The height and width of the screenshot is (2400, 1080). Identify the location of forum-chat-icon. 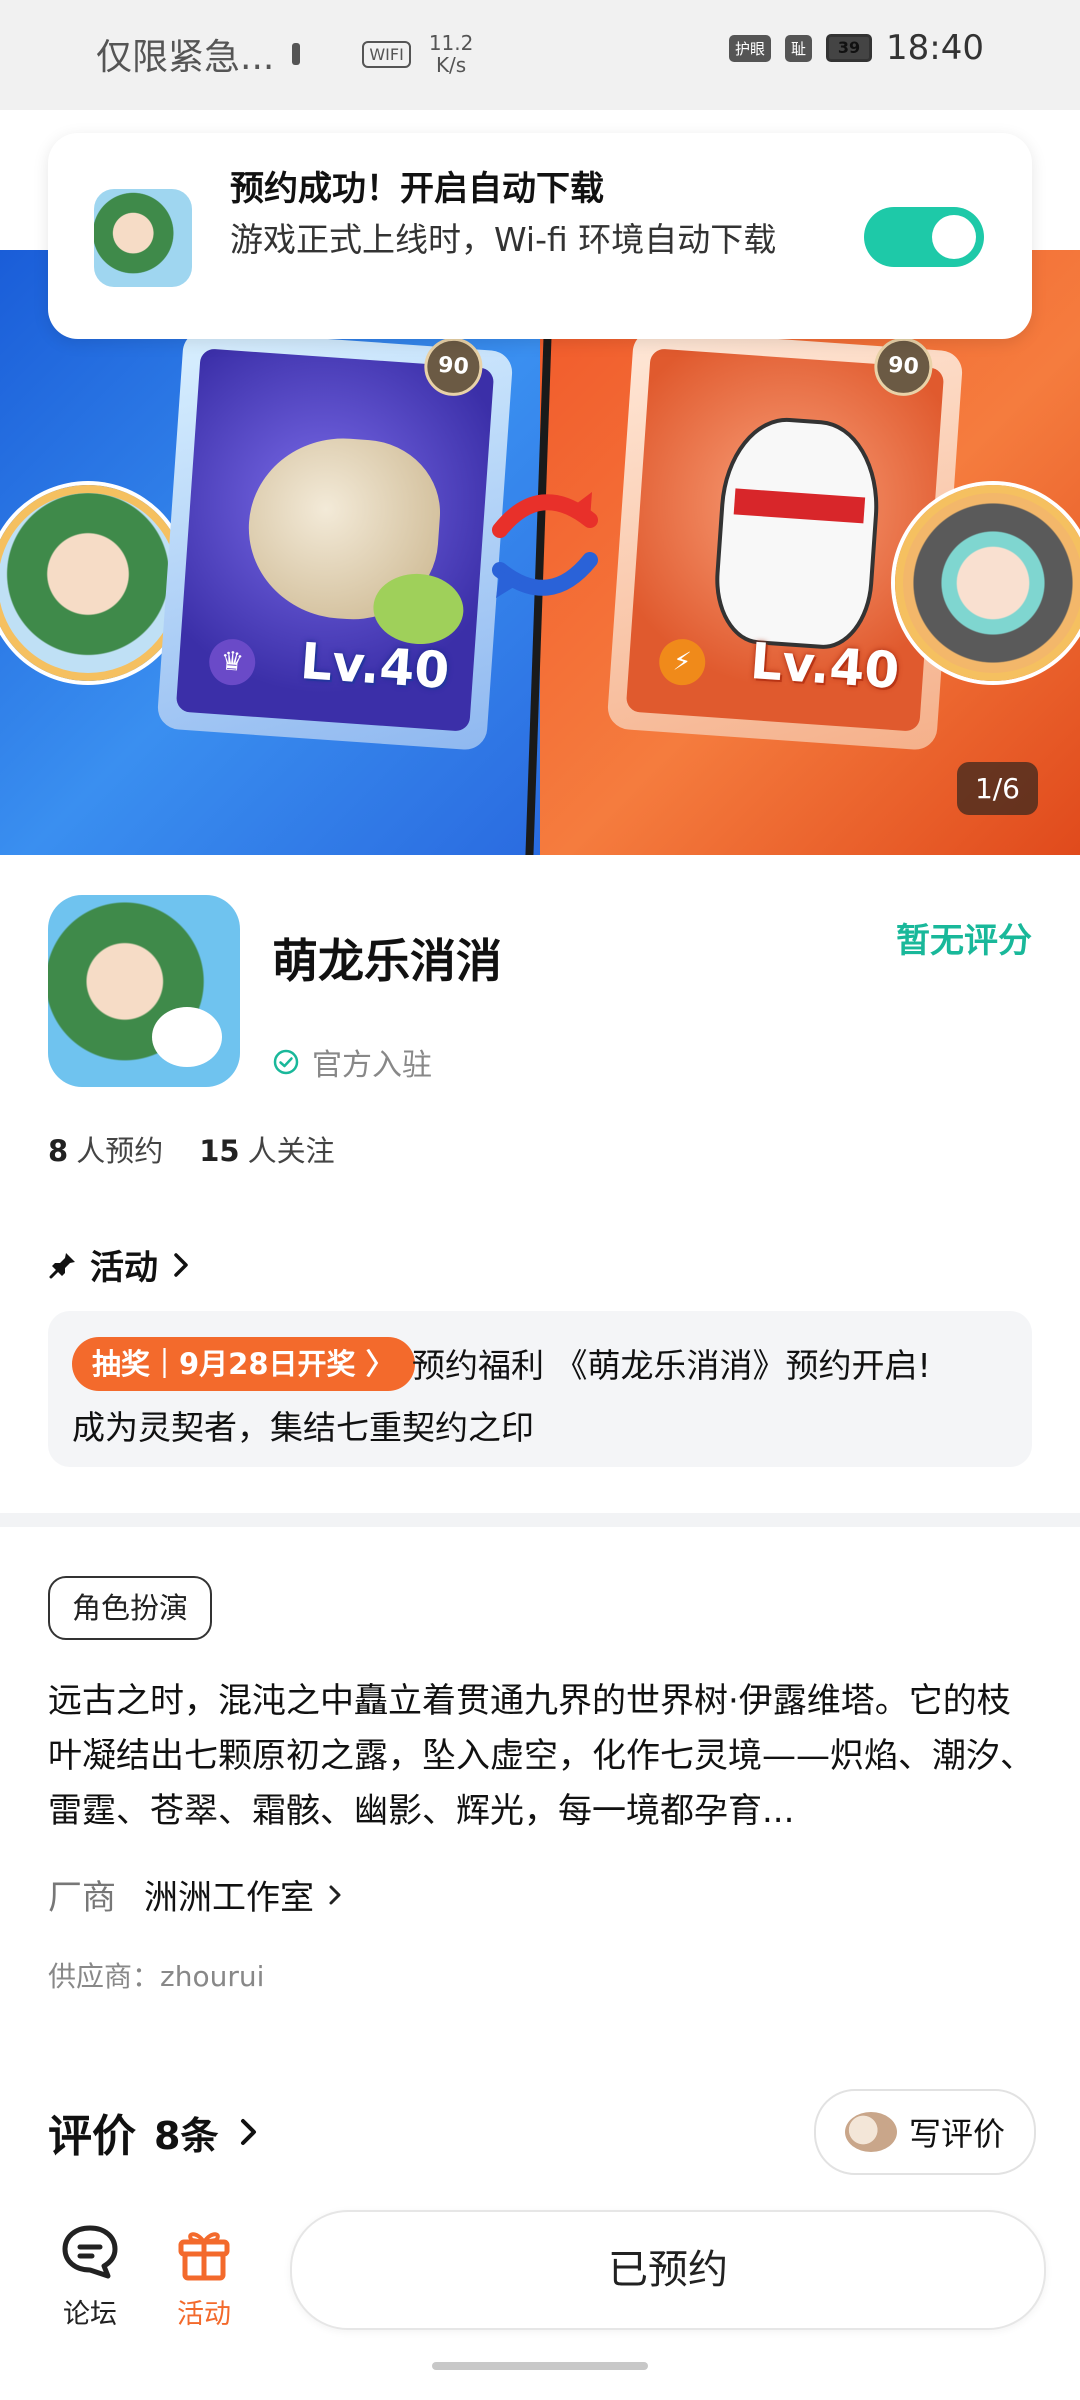
(90, 2252).